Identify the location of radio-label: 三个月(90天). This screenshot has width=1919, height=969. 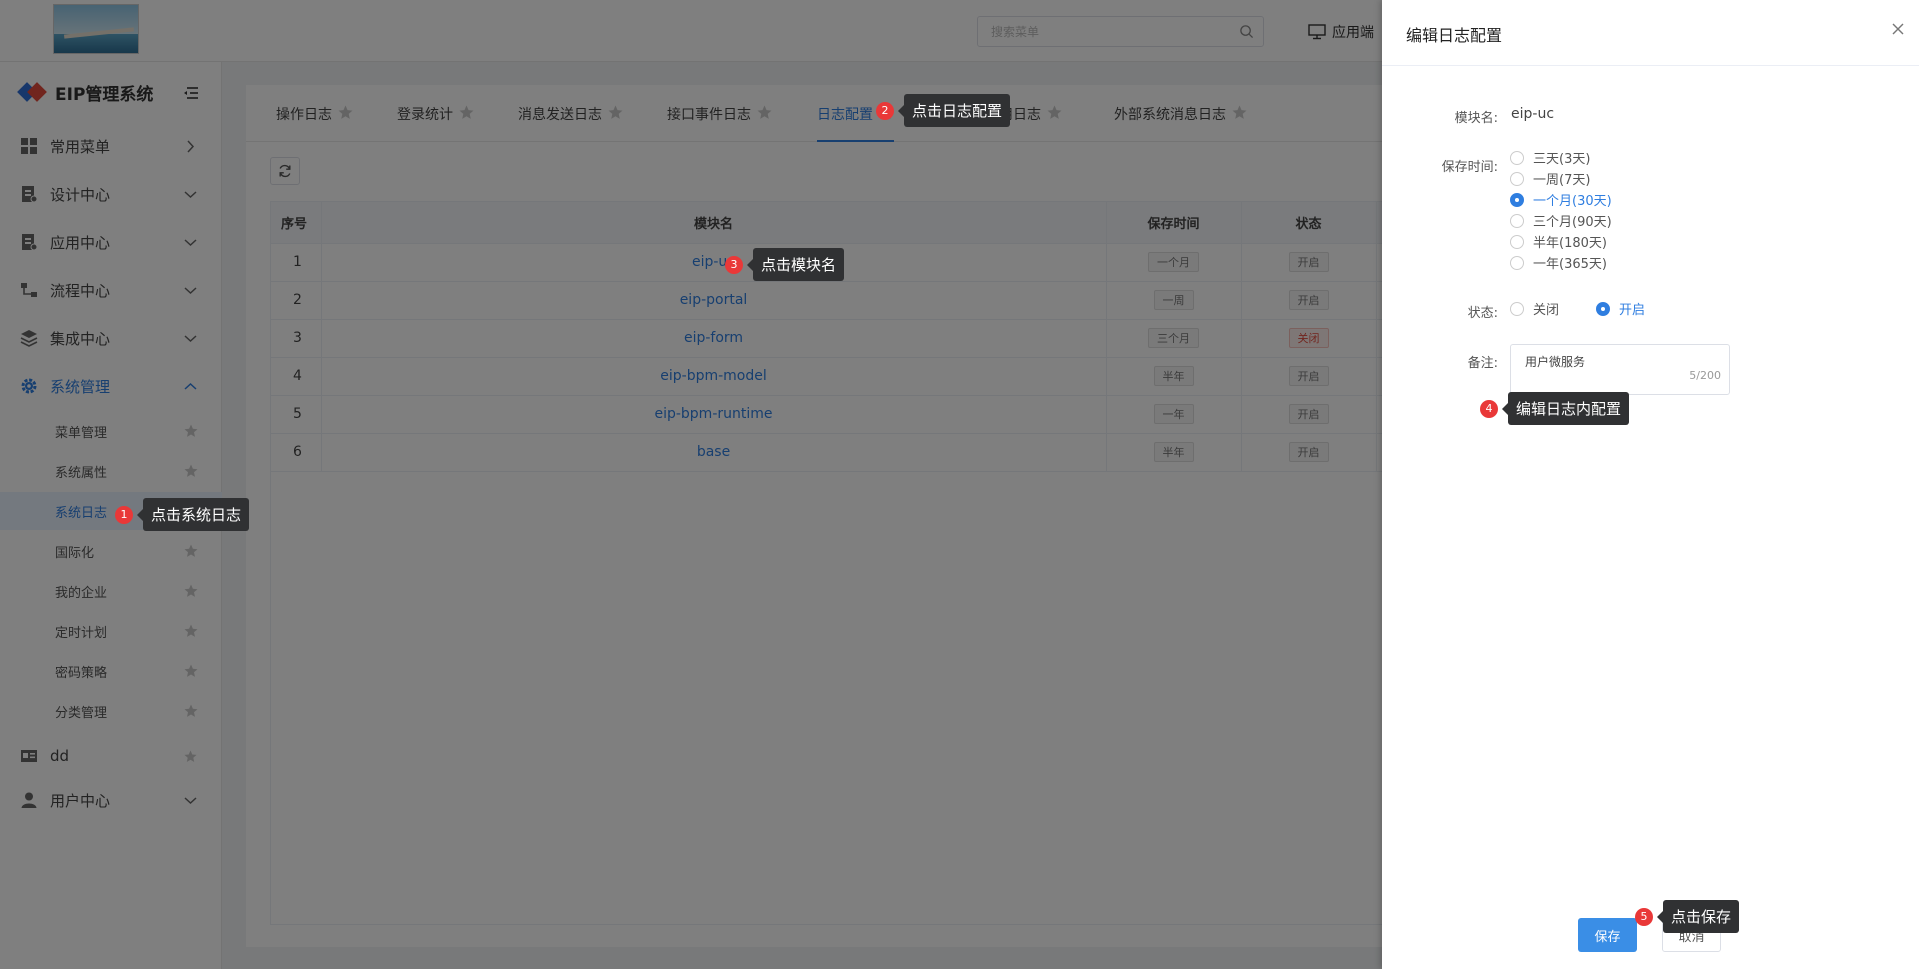
(1572, 222).